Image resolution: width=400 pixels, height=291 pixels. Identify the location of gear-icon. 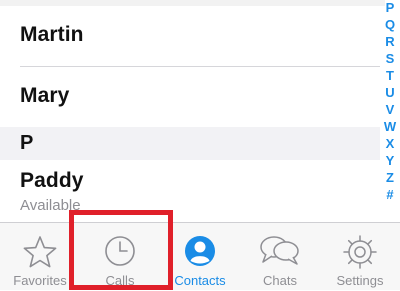
(360, 252).